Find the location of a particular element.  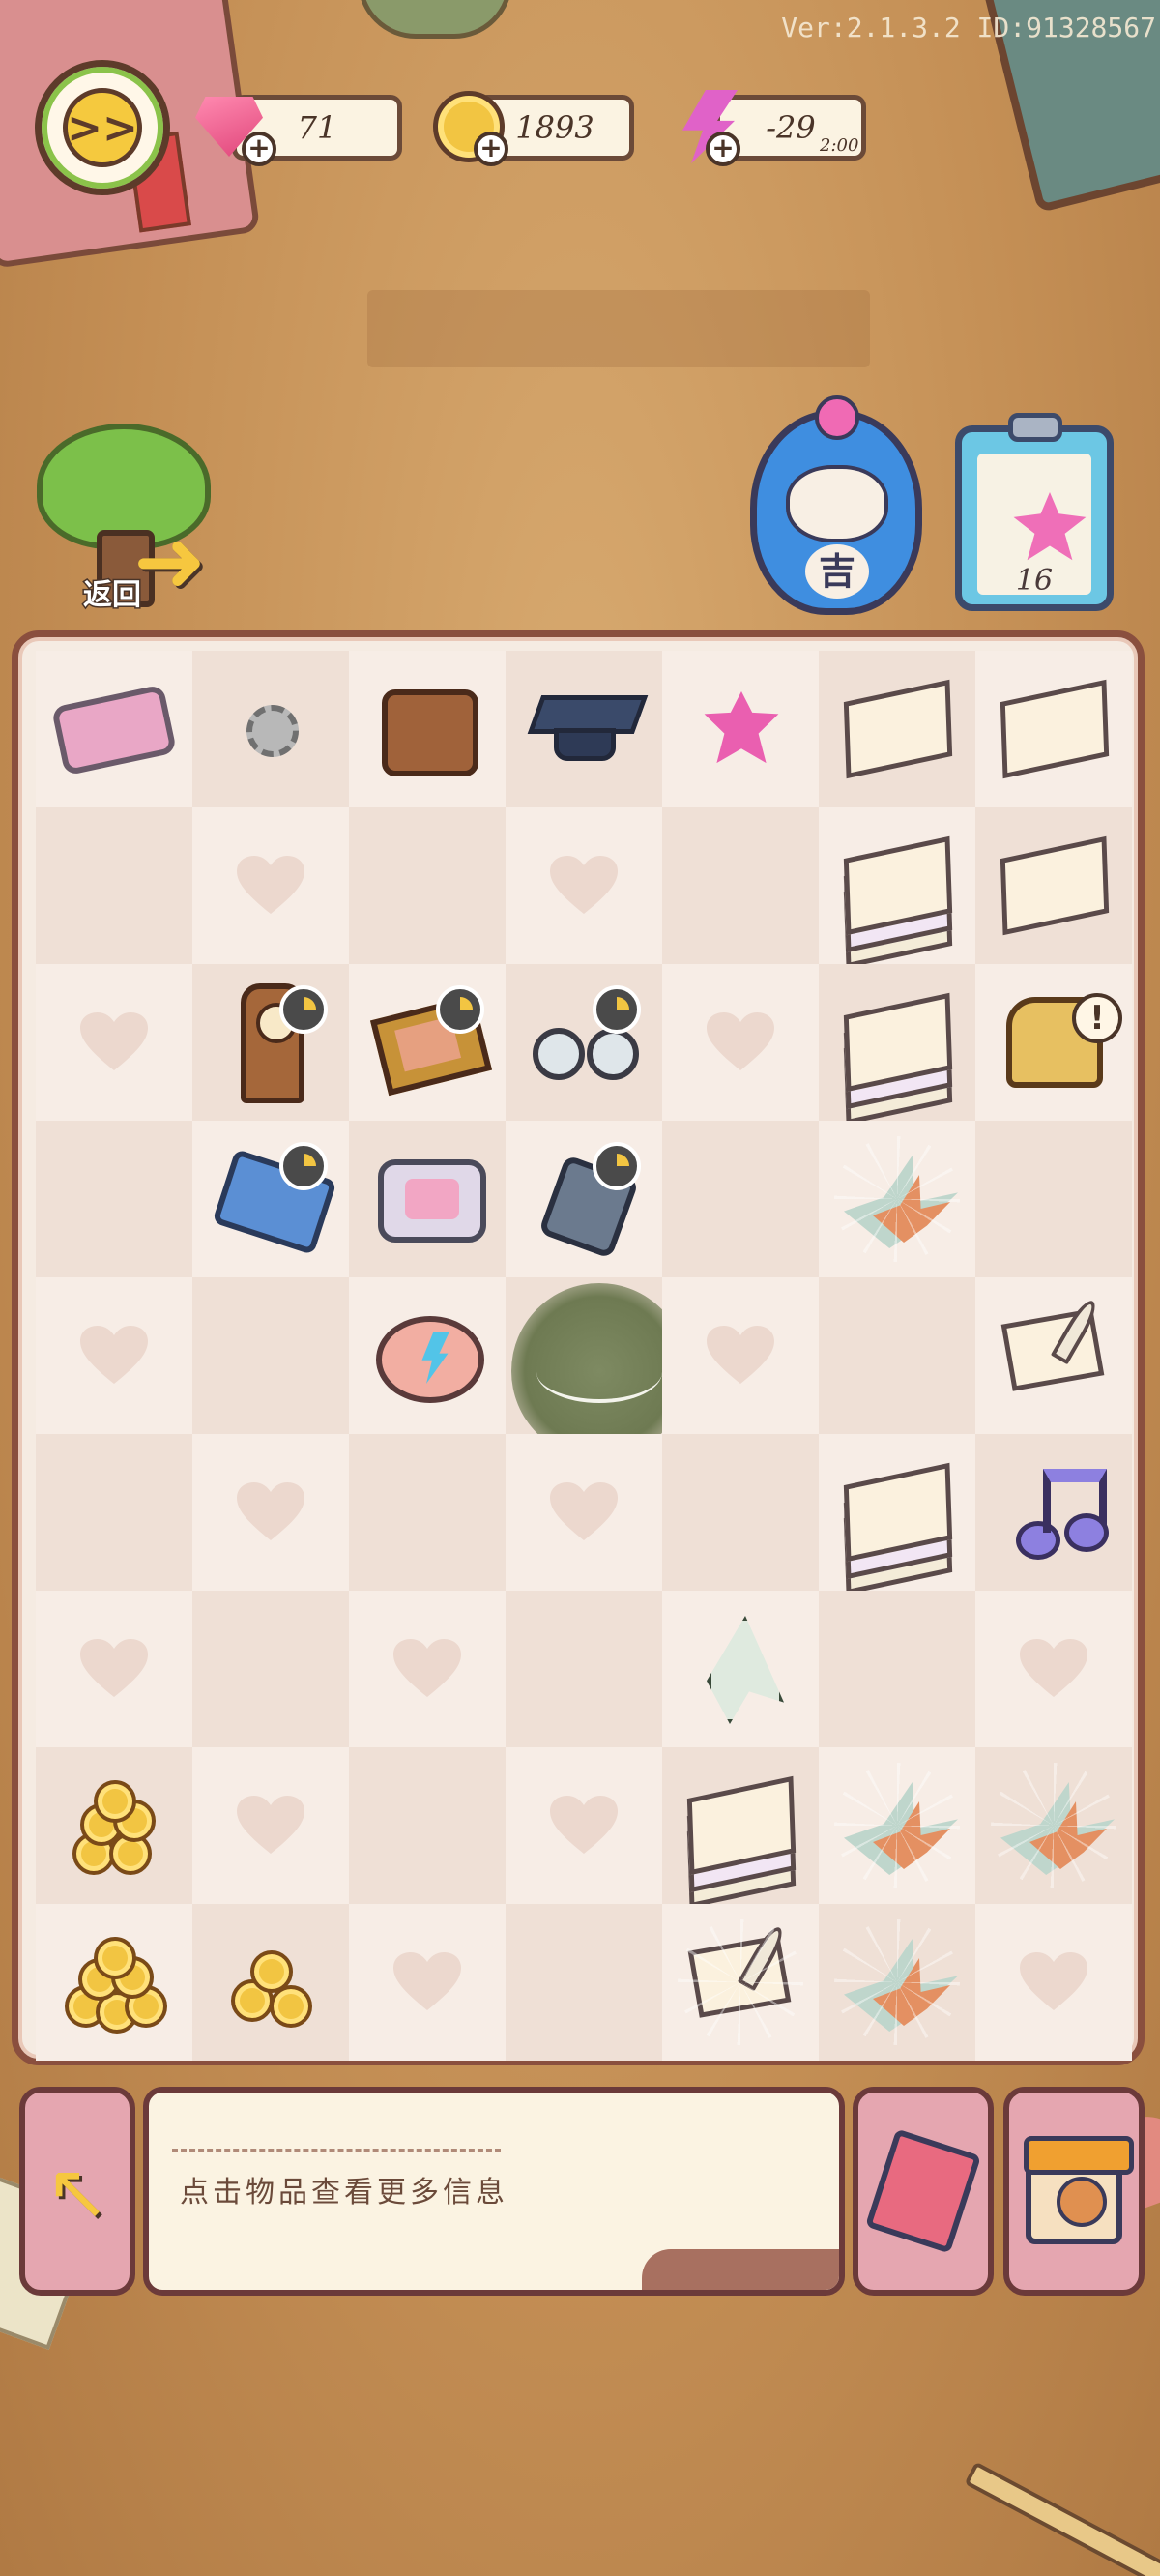

add-coins-button: + is located at coordinates (491, 149).